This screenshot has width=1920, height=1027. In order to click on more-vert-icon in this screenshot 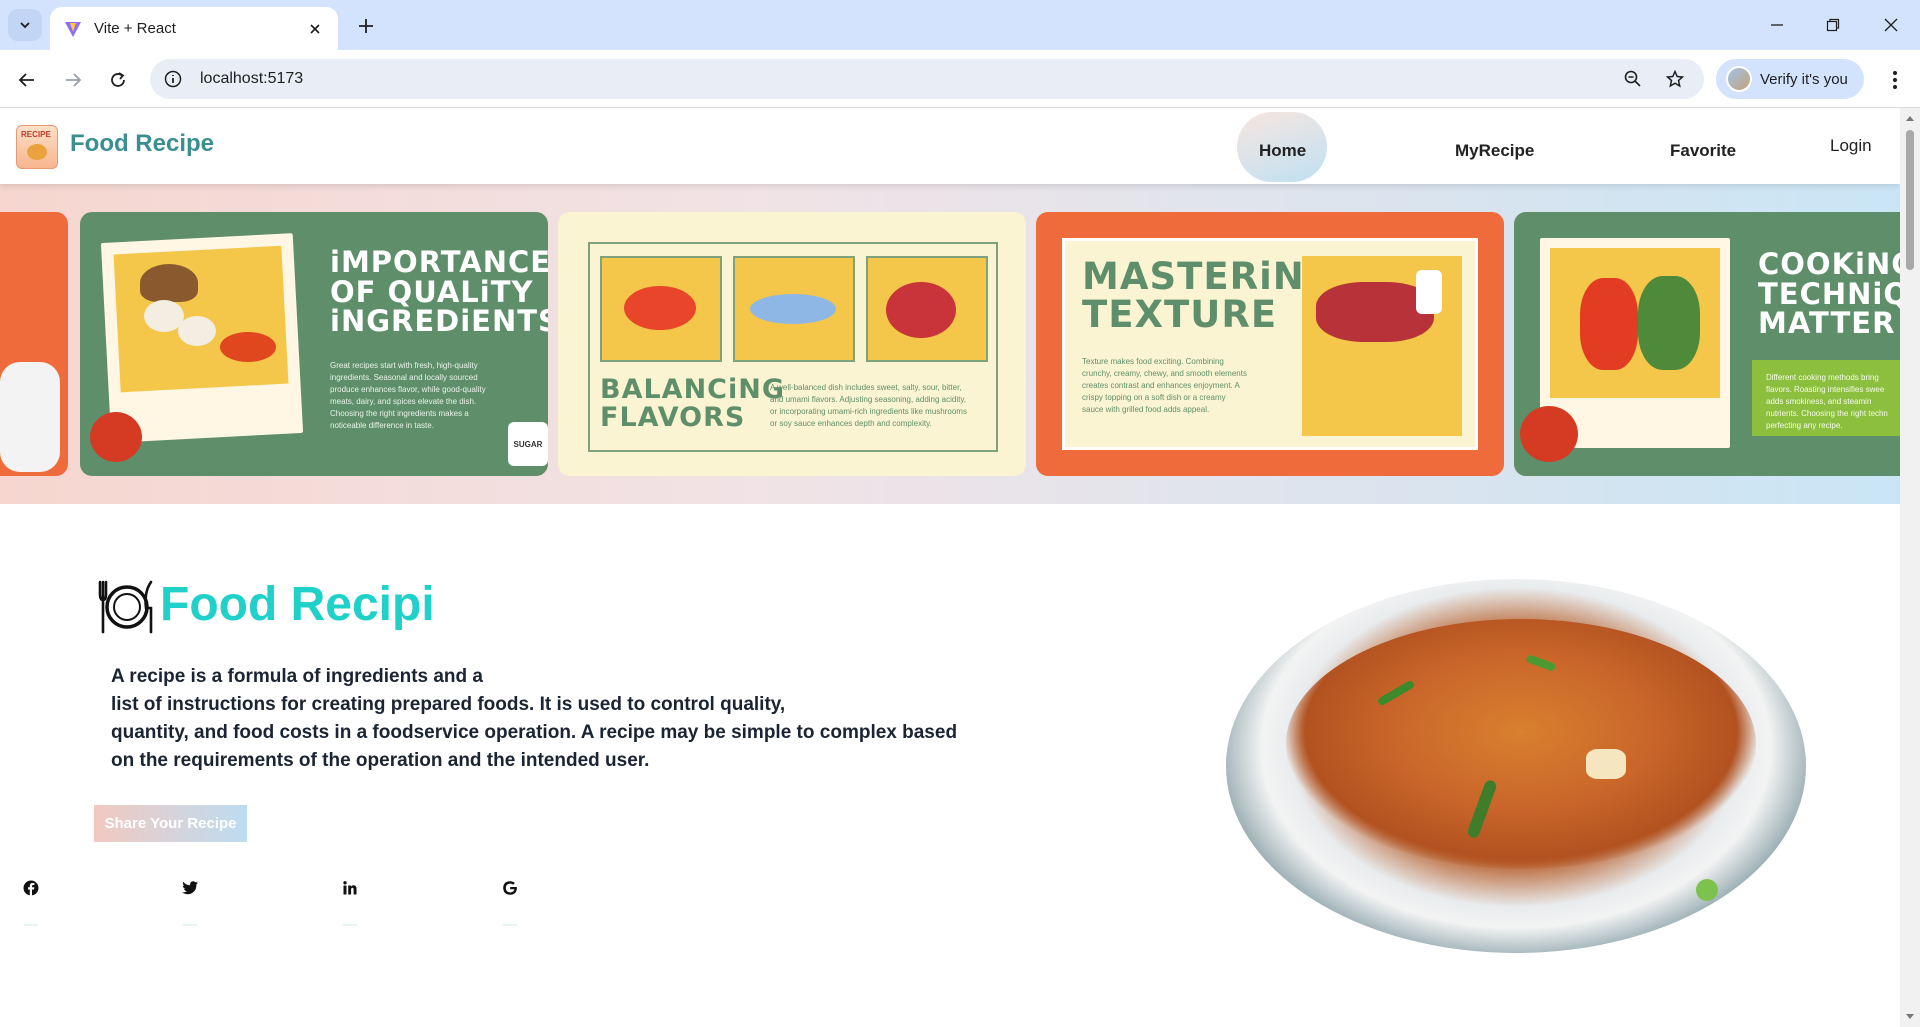, I will do `click(1895, 80)`.